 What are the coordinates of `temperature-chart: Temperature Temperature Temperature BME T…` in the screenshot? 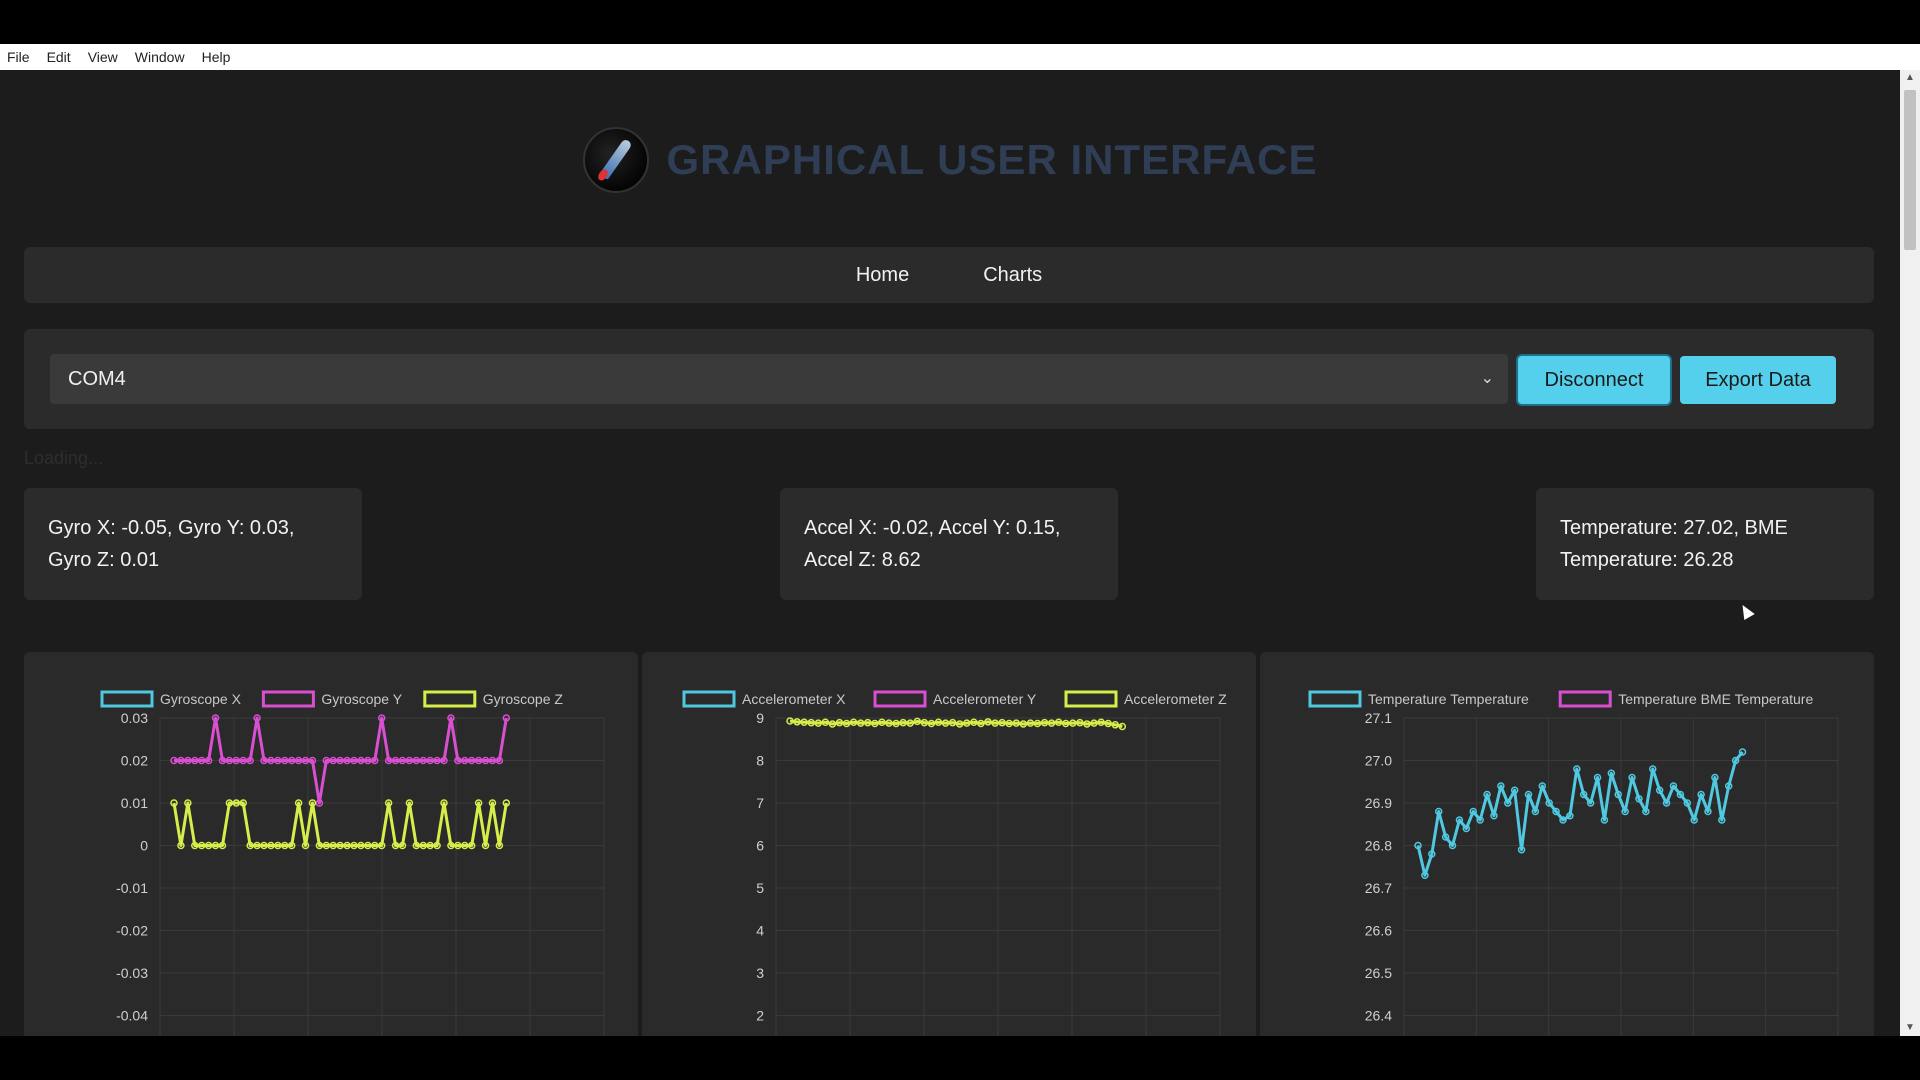 It's located at (1567, 844).